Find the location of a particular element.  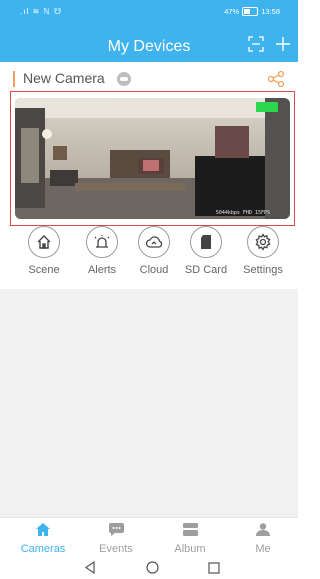

tool-label: SD Card is located at coordinates (206, 270).